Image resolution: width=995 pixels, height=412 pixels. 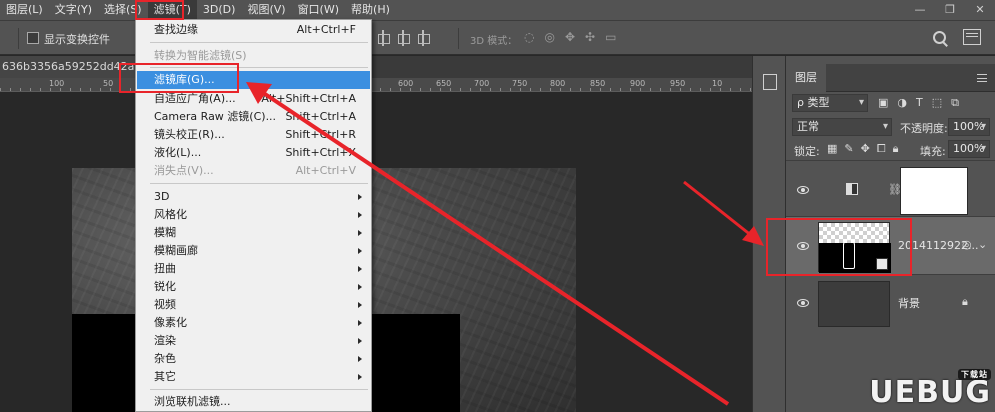 What do you see at coordinates (830, 103) in the screenshot?
I see `layer-kind-filter: ρ 类型` at bounding box center [830, 103].